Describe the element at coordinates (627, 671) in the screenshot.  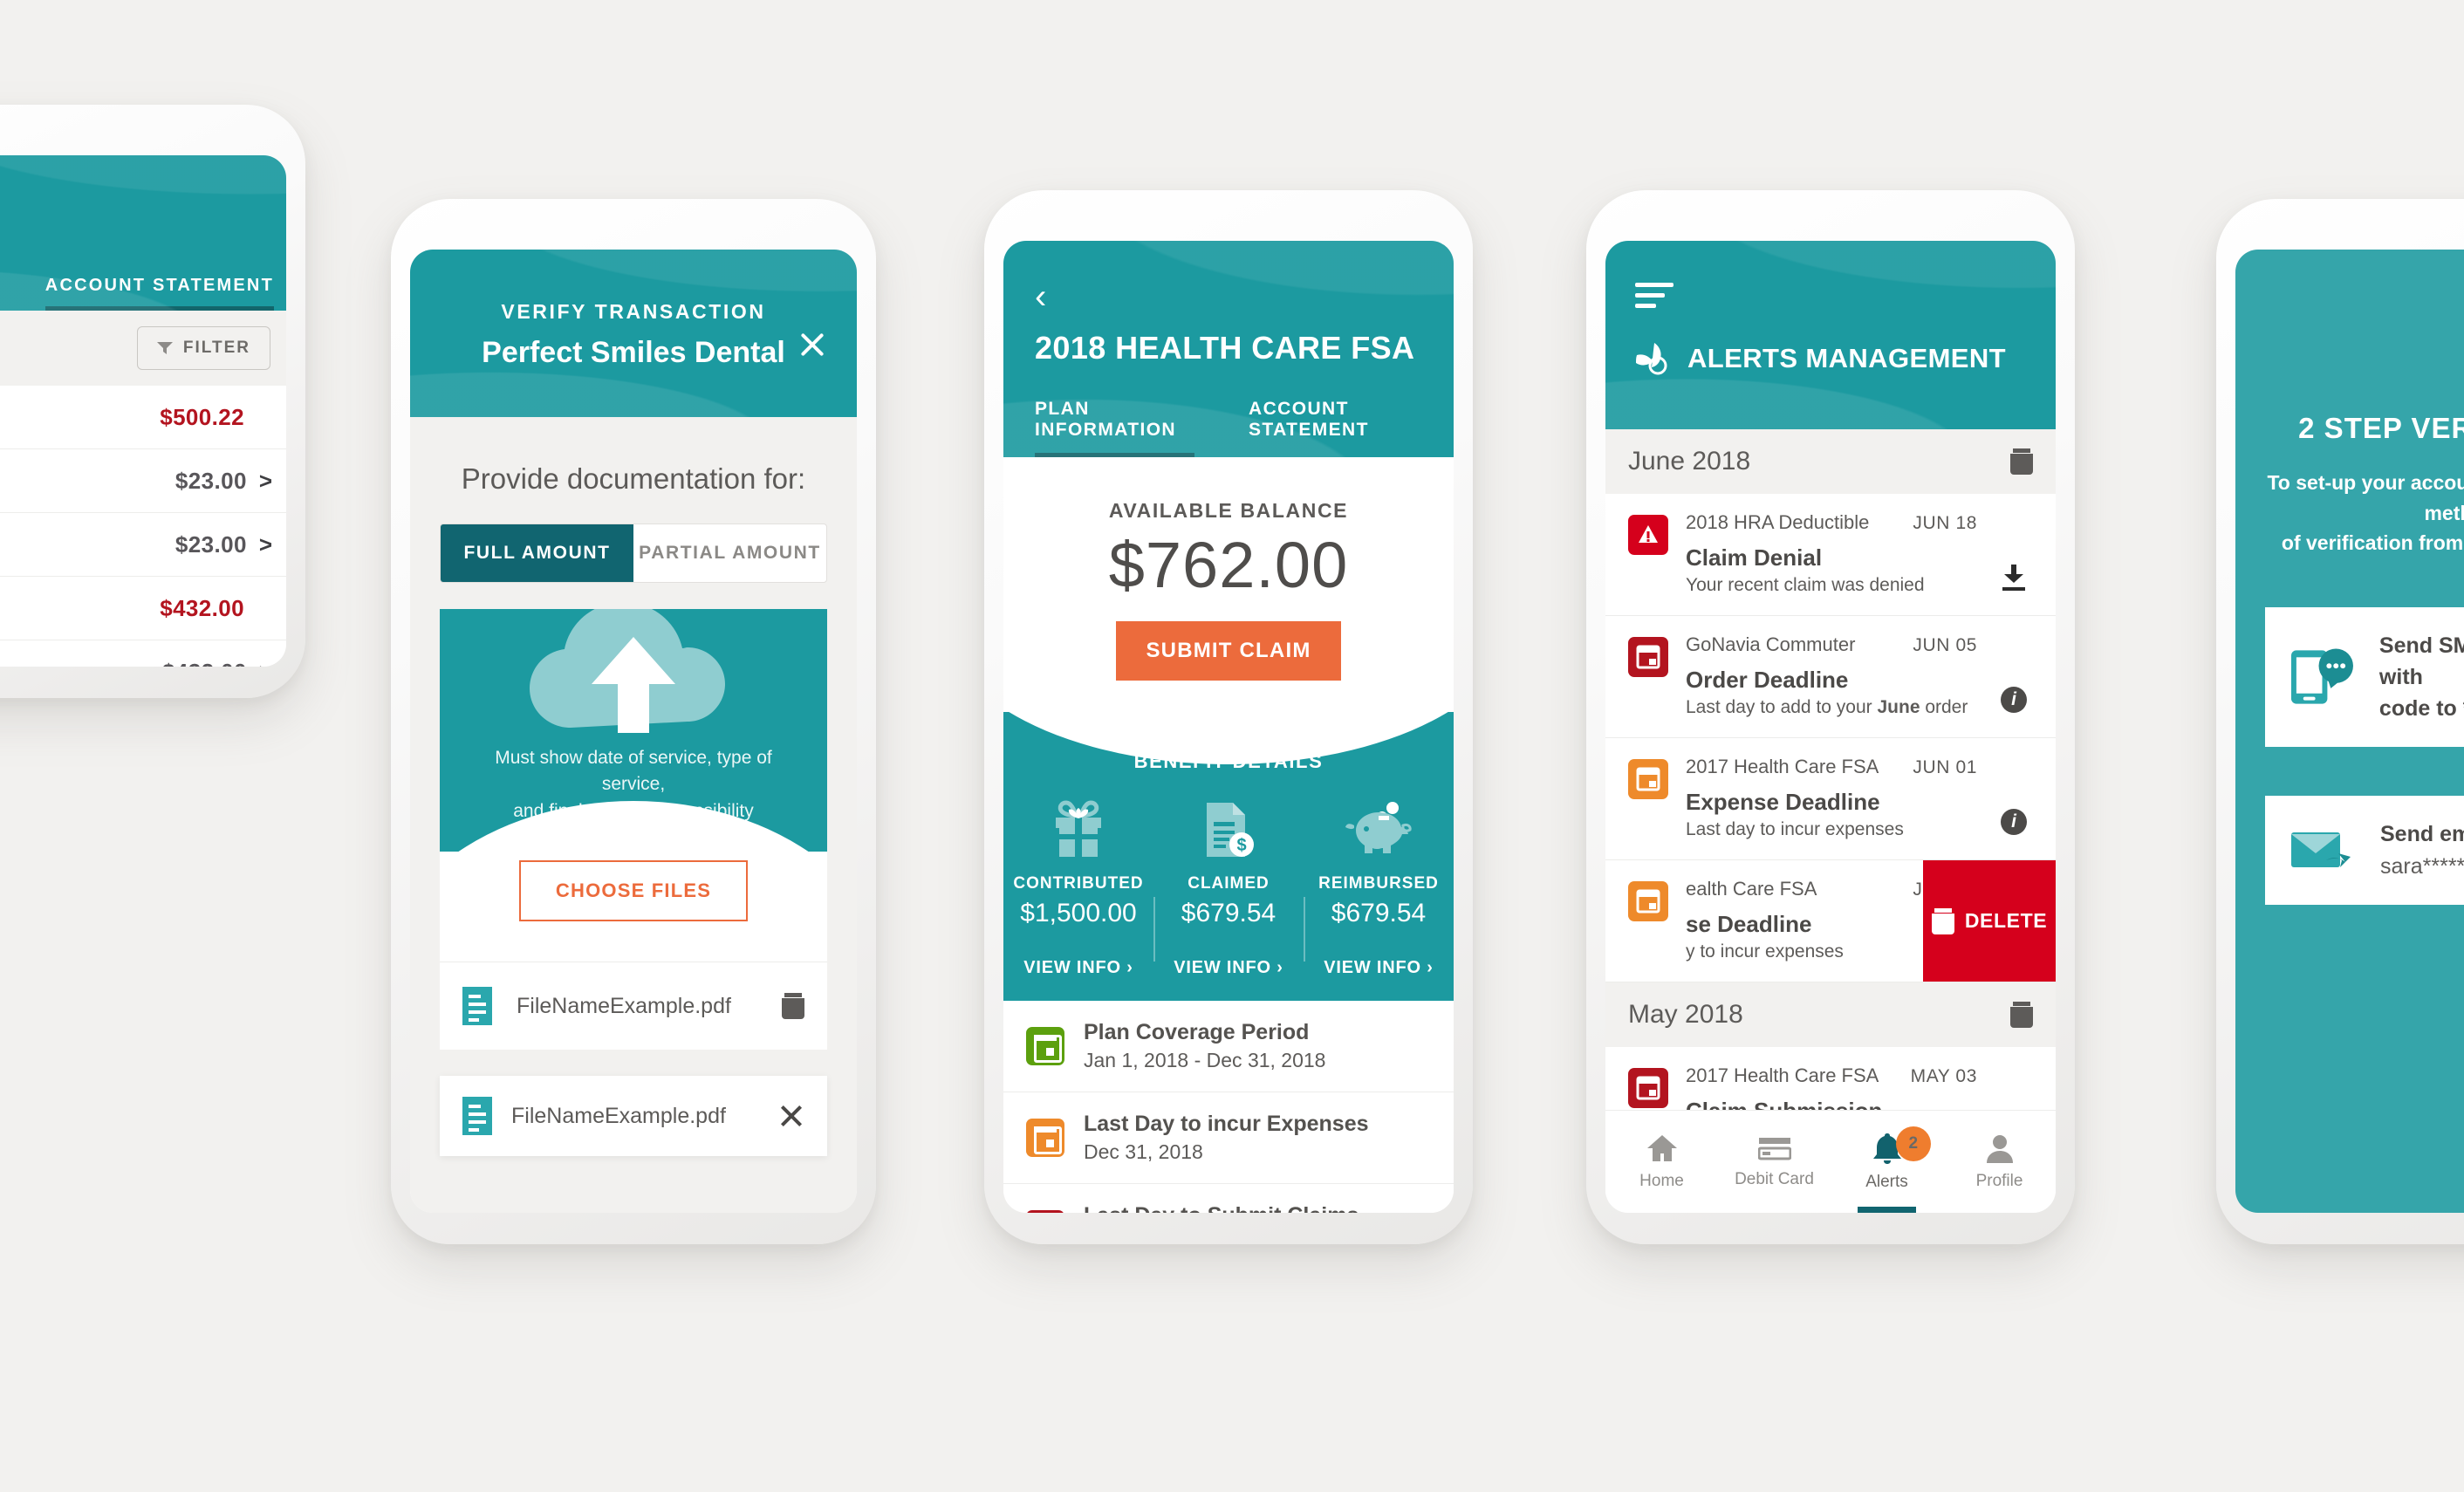
I see `cloud-upload-icon` at that location.